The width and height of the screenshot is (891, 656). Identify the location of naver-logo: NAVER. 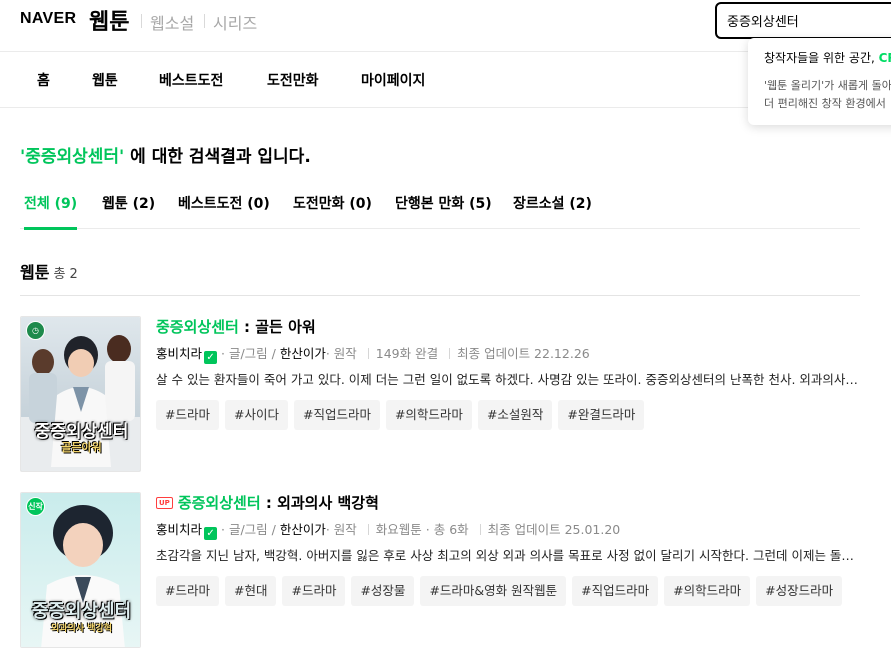
(48, 19).